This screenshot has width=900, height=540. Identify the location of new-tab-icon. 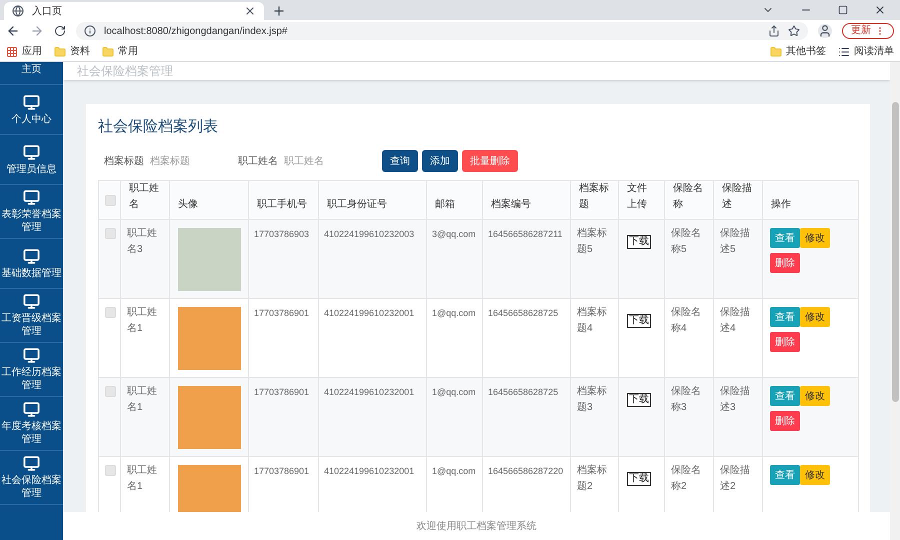
(279, 11).